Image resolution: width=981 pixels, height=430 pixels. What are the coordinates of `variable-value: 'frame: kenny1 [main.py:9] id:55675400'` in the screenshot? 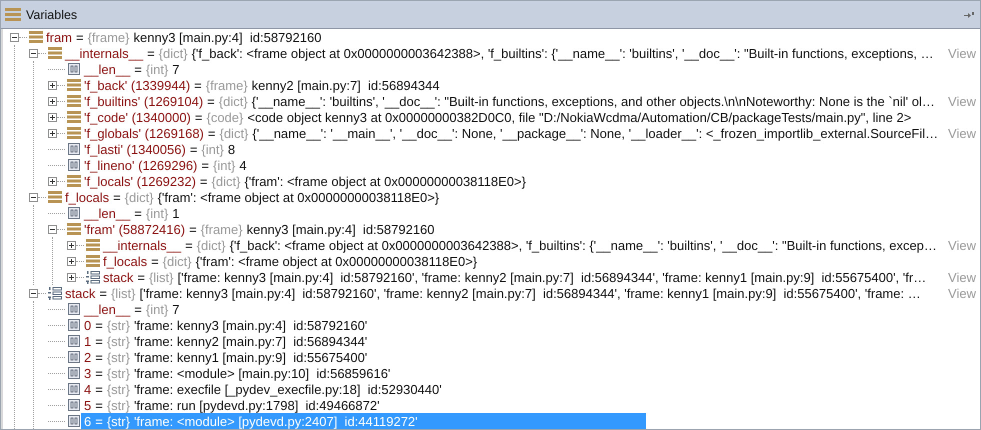 It's located at (251, 357).